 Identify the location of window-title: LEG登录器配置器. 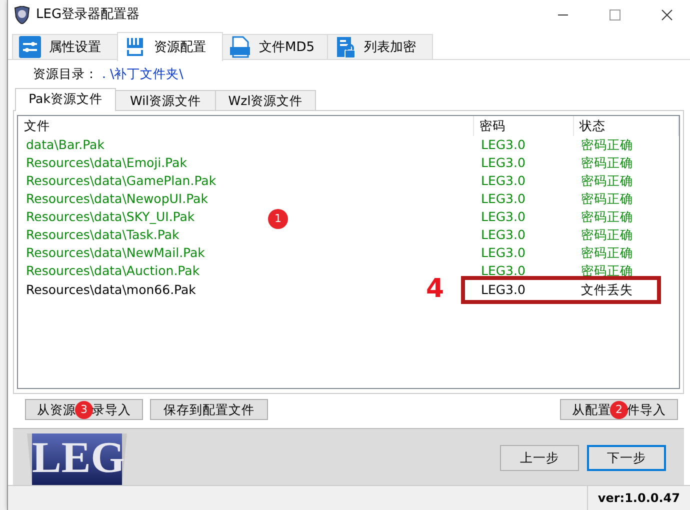
(88, 15).